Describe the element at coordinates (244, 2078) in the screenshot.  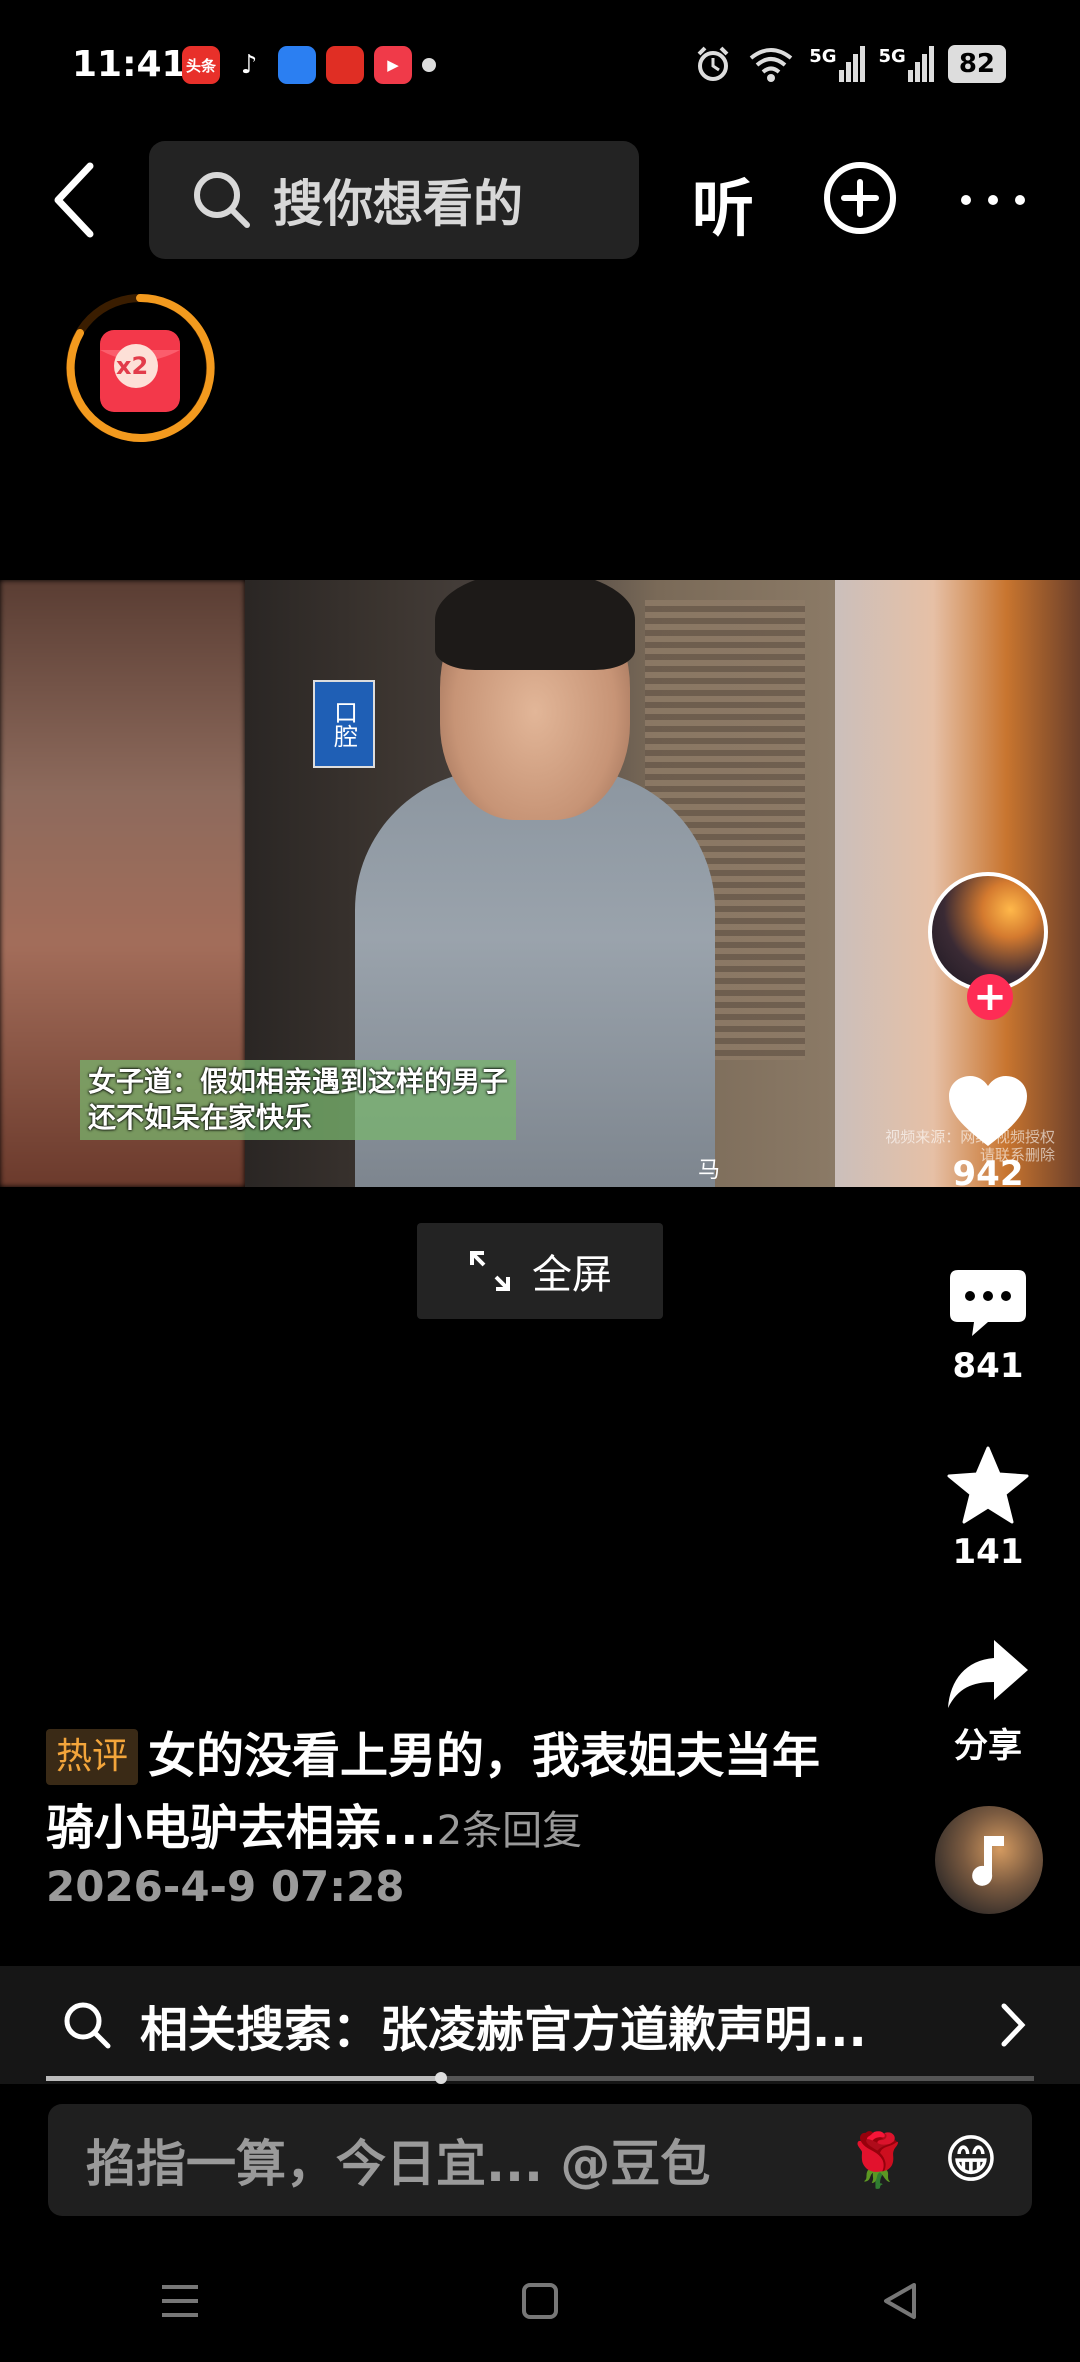
I see `video-progress-fill` at that location.